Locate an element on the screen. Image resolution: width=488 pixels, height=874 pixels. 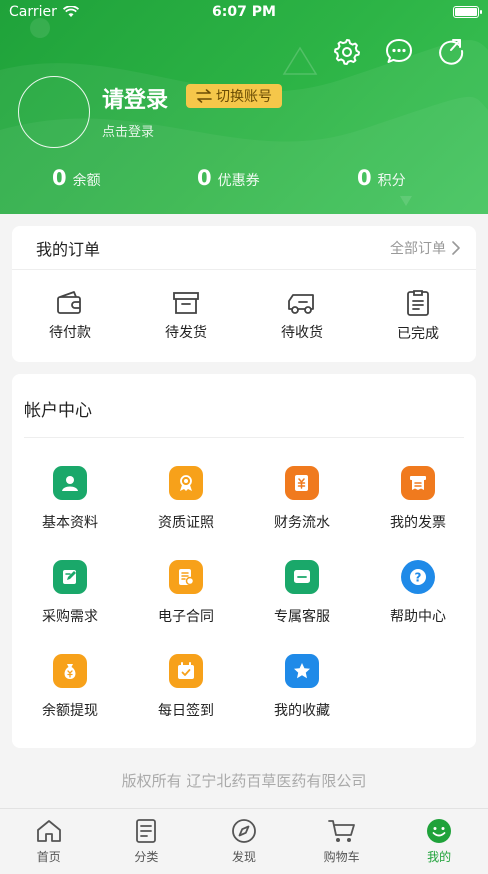
home-icon is located at coordinates (48, 831).